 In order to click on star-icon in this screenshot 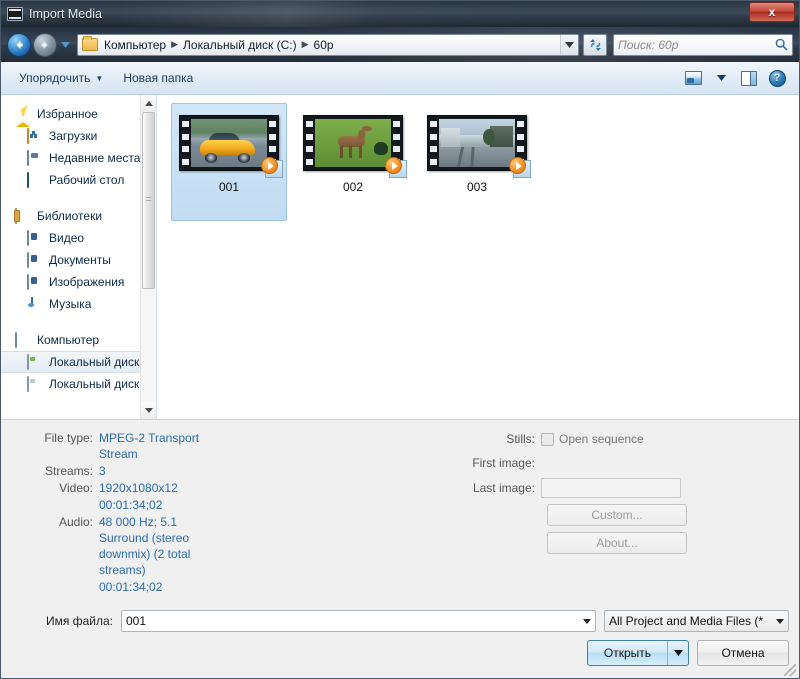, I will do `click(23, 117)`.